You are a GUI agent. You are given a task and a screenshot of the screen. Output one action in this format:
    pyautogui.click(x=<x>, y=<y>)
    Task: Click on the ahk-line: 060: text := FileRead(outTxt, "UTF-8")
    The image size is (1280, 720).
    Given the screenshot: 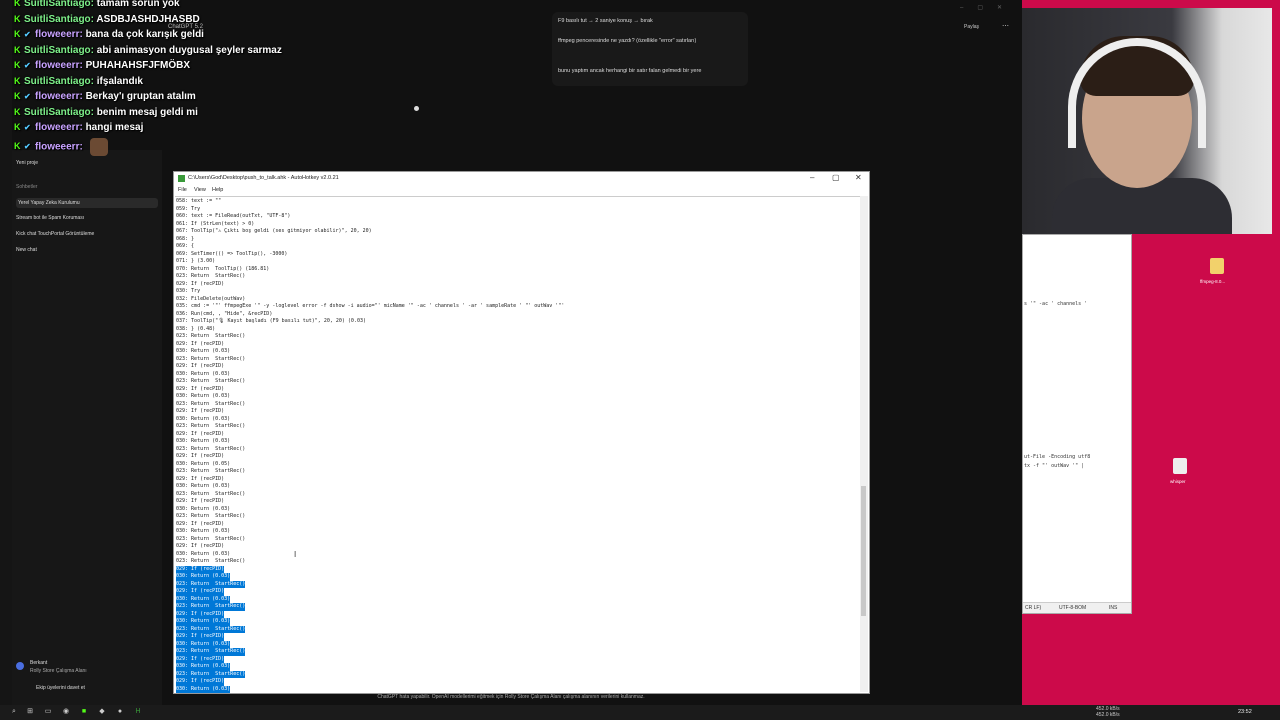 What is the action you would take?
    pyautogui.click(x=233, y=217)
    